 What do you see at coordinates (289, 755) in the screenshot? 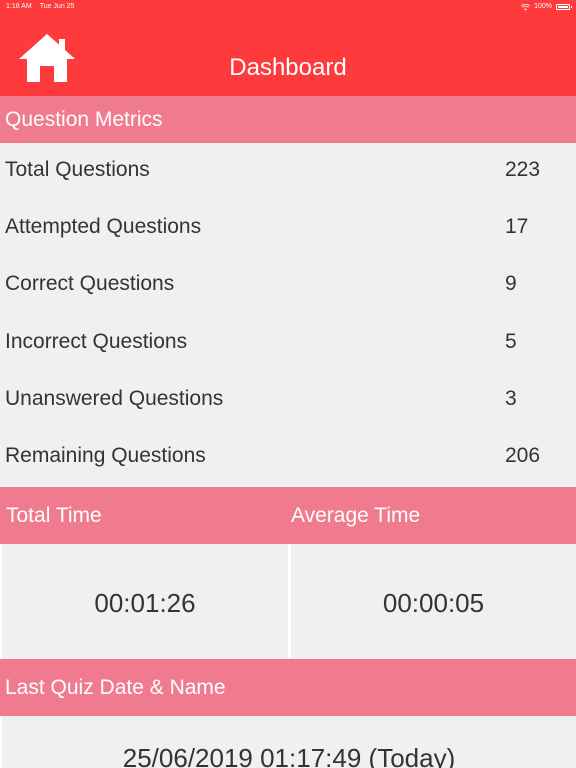
I see `last-quiz-value: 25/06/2019 01:17:49 (Today)` at bounding box center [289, 755].